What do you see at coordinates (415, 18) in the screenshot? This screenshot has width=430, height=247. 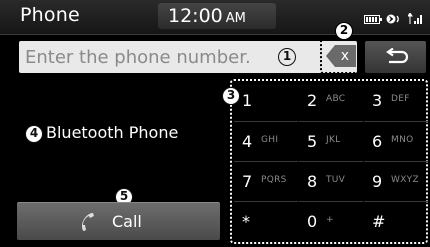 I see `signal-icon` at bounding box center [415, 18].